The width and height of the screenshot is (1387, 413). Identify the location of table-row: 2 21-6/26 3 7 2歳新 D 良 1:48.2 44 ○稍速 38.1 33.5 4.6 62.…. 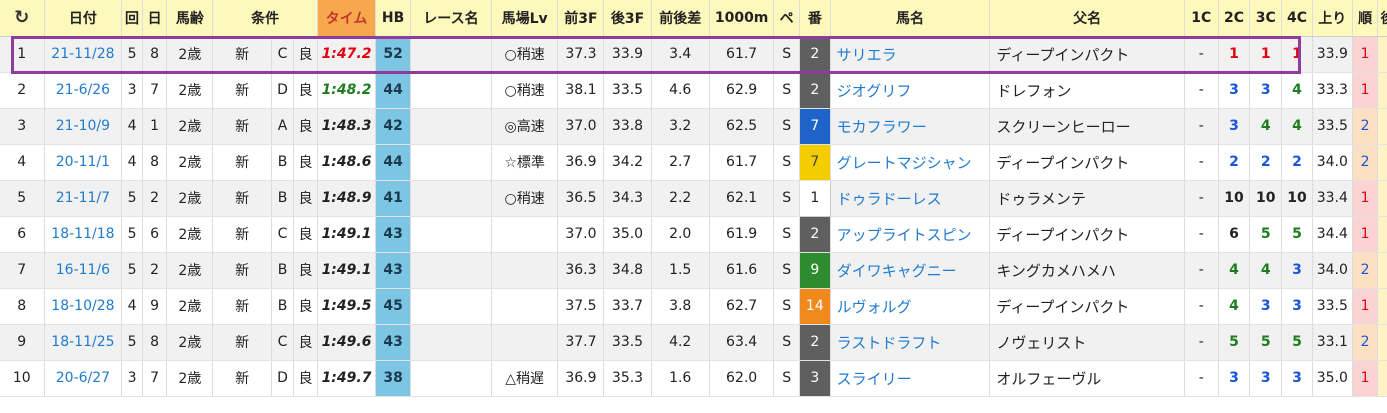
(693, 90).